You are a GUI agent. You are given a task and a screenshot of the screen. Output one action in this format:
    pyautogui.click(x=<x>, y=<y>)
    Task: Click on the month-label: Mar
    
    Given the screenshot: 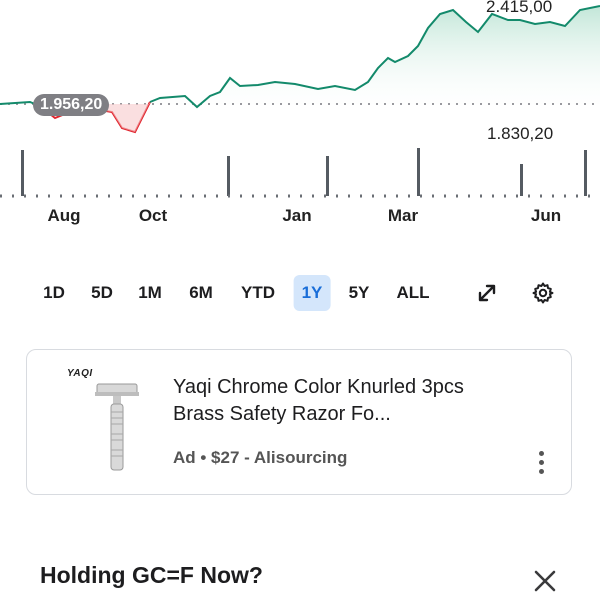 What is the action you would take?
    pyautogui.click(x=403, y=215)
    